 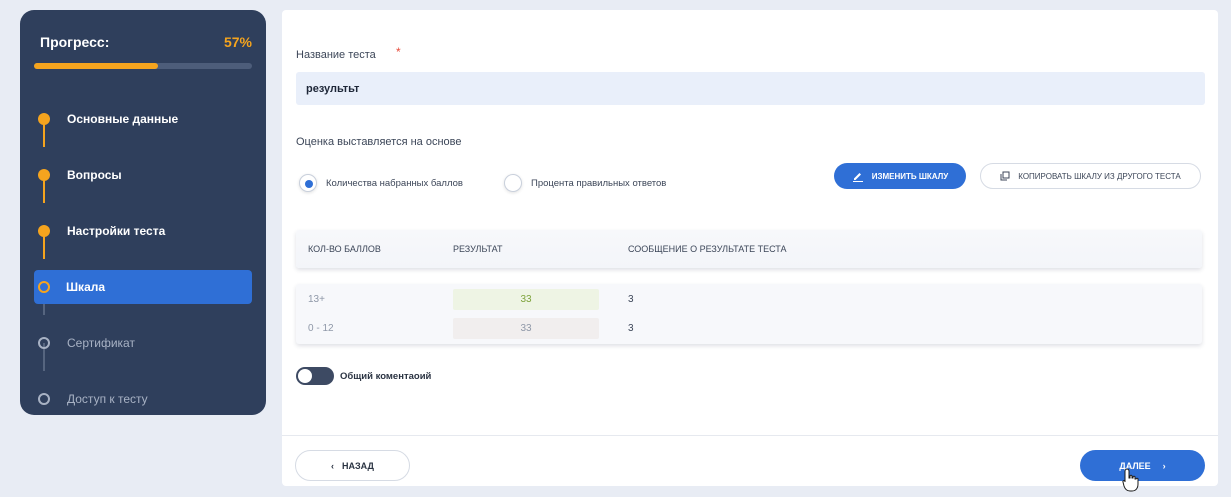 I want to click on step-dostup-k-testu: Доступ к тесту, so click(x=143, y=399).